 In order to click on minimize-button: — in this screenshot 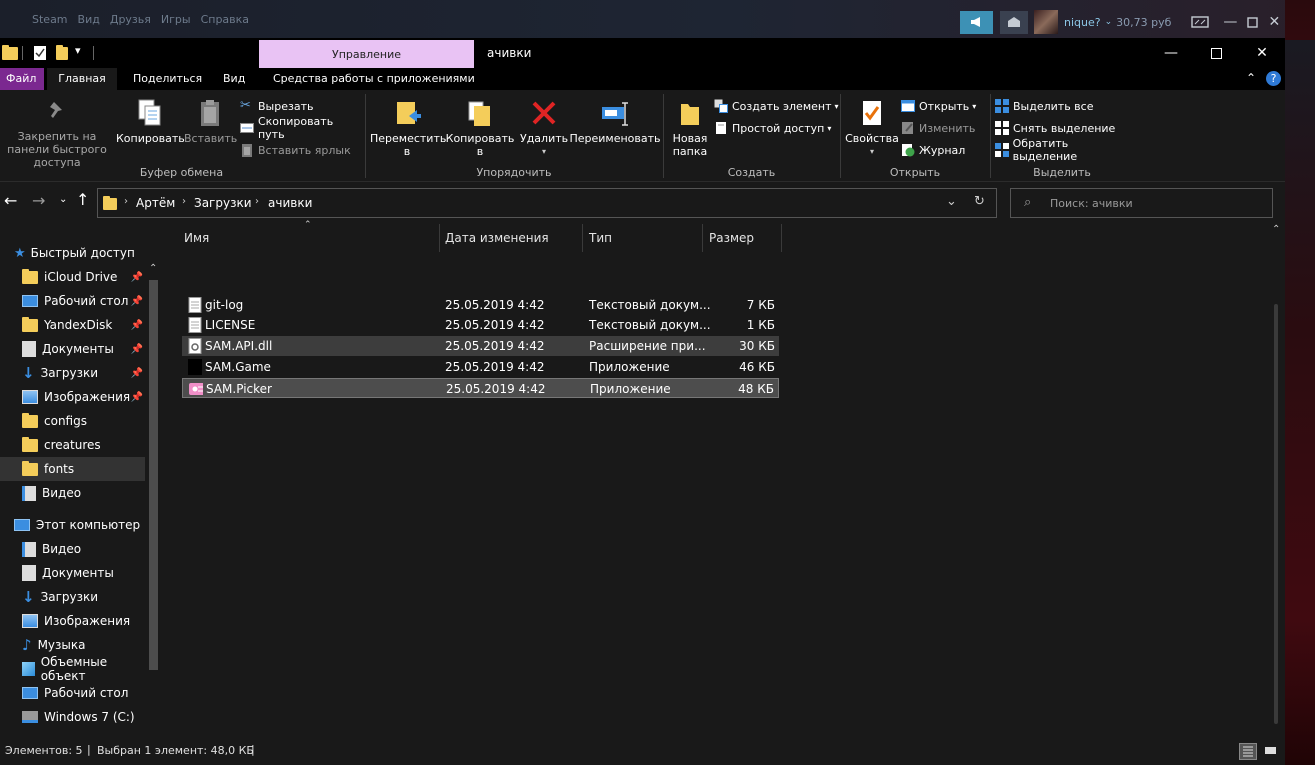, I will do `click(1171, 53)`.